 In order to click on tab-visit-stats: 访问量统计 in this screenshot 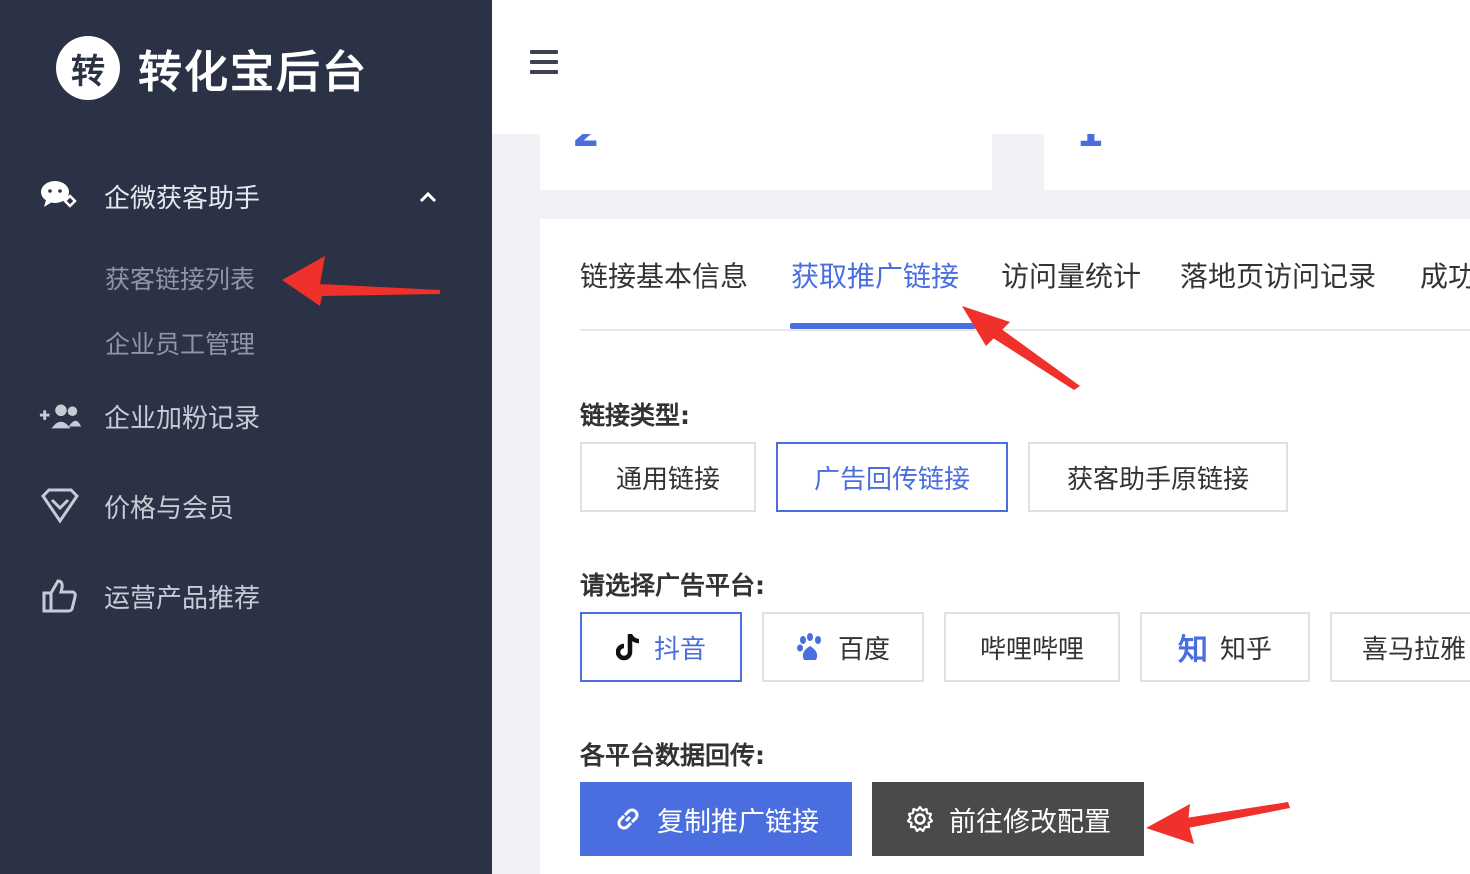, I will do `click(1071, 275)`.